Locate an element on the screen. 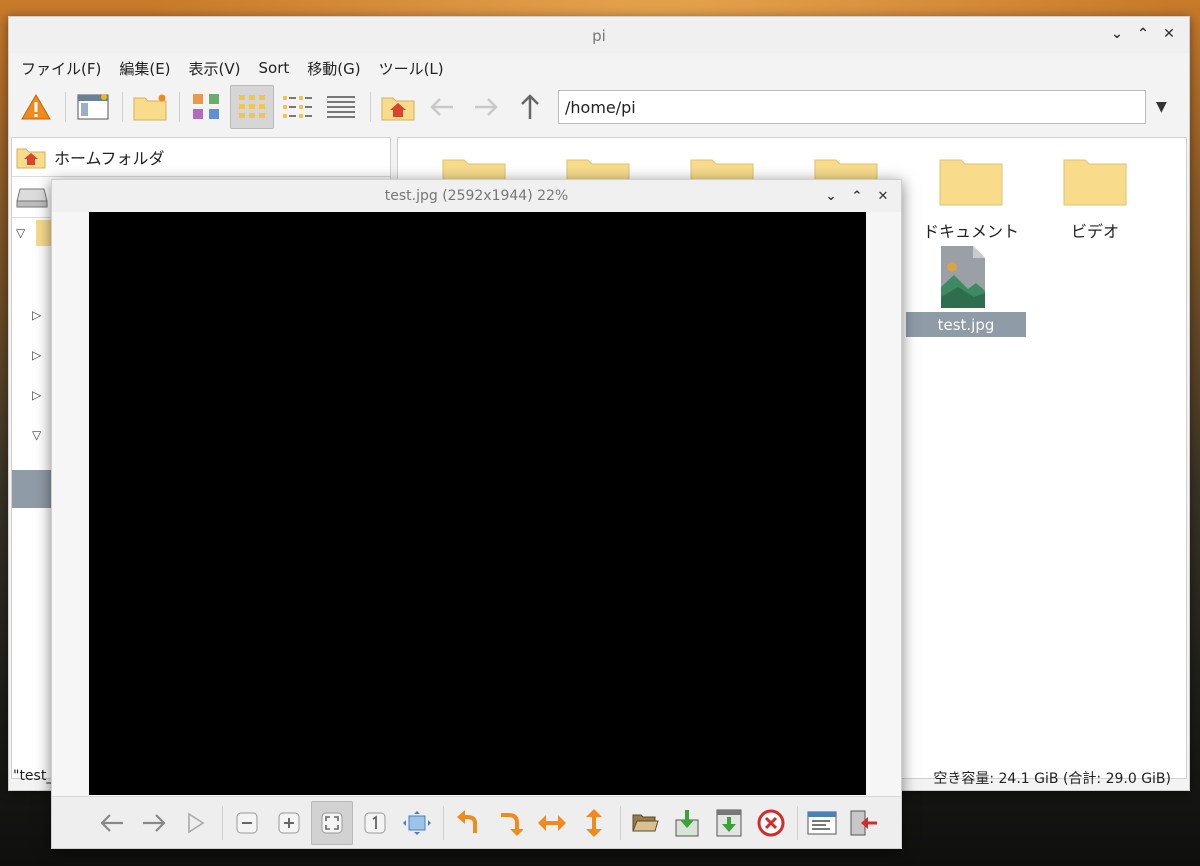 The height and width of the screenshot is (866, 1200). forward-button is located at coordinates (486, 107).